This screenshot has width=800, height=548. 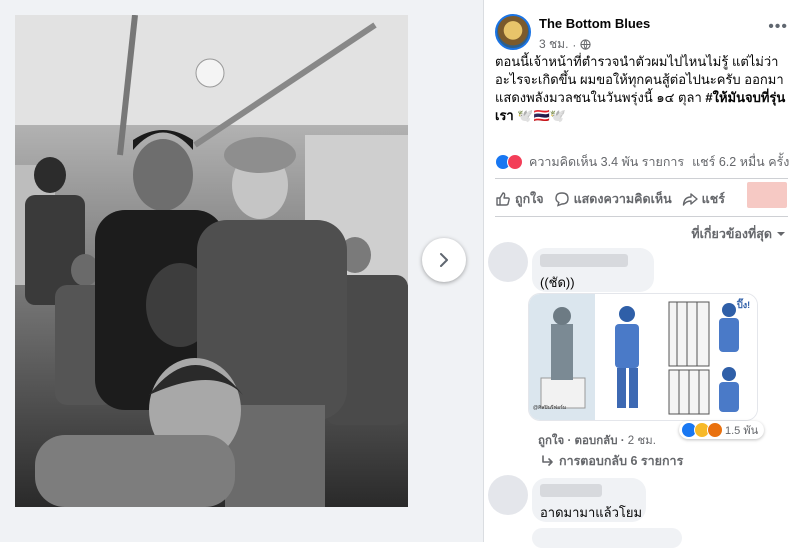 I want to click on chevron-right-icon, so click(x=444, y=260).